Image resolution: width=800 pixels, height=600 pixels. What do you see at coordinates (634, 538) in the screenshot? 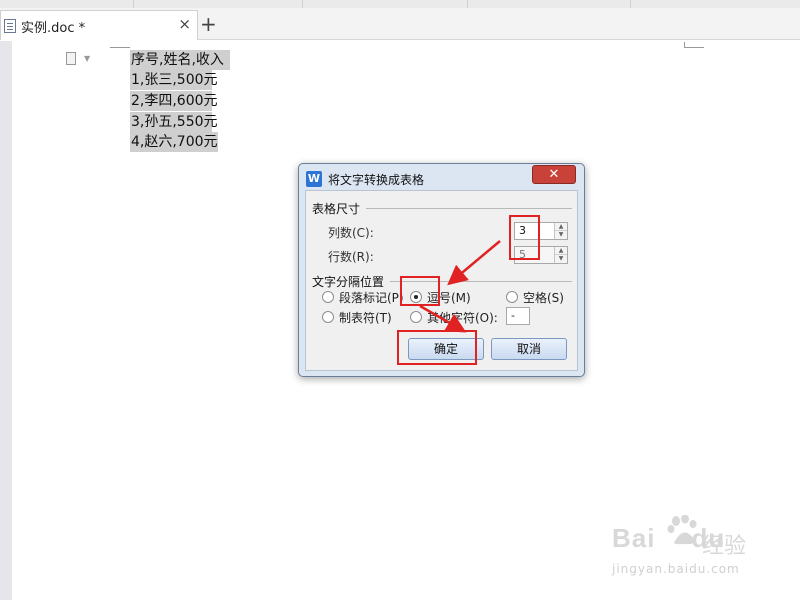
I see `watermark-brand: Bai` at bounding box center [634, 538].